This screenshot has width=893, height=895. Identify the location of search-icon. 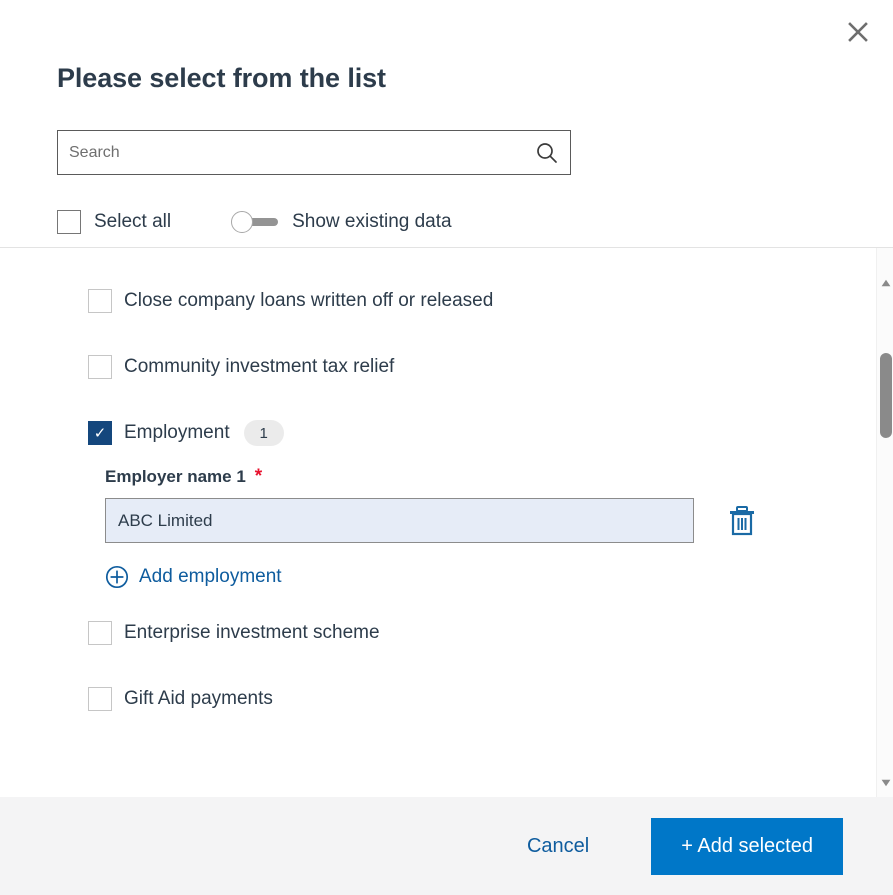
(547, 153).